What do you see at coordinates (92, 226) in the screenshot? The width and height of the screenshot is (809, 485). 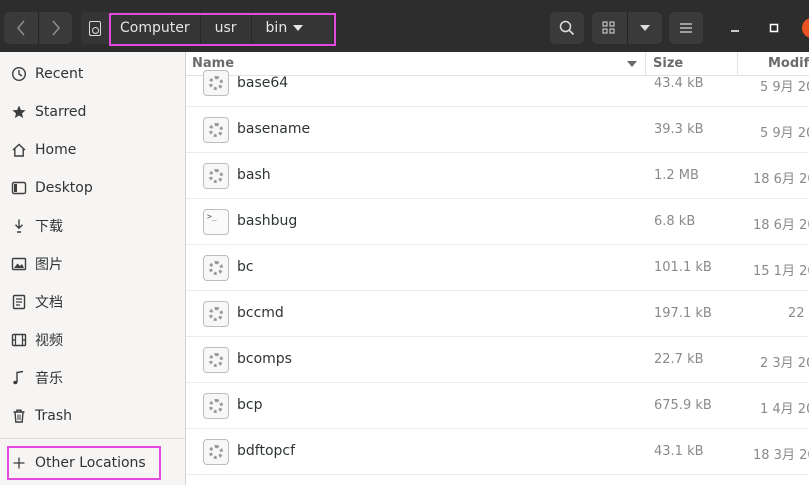 I see `sidebar-item-downloads: 下载` at bounding box center [92, 226].